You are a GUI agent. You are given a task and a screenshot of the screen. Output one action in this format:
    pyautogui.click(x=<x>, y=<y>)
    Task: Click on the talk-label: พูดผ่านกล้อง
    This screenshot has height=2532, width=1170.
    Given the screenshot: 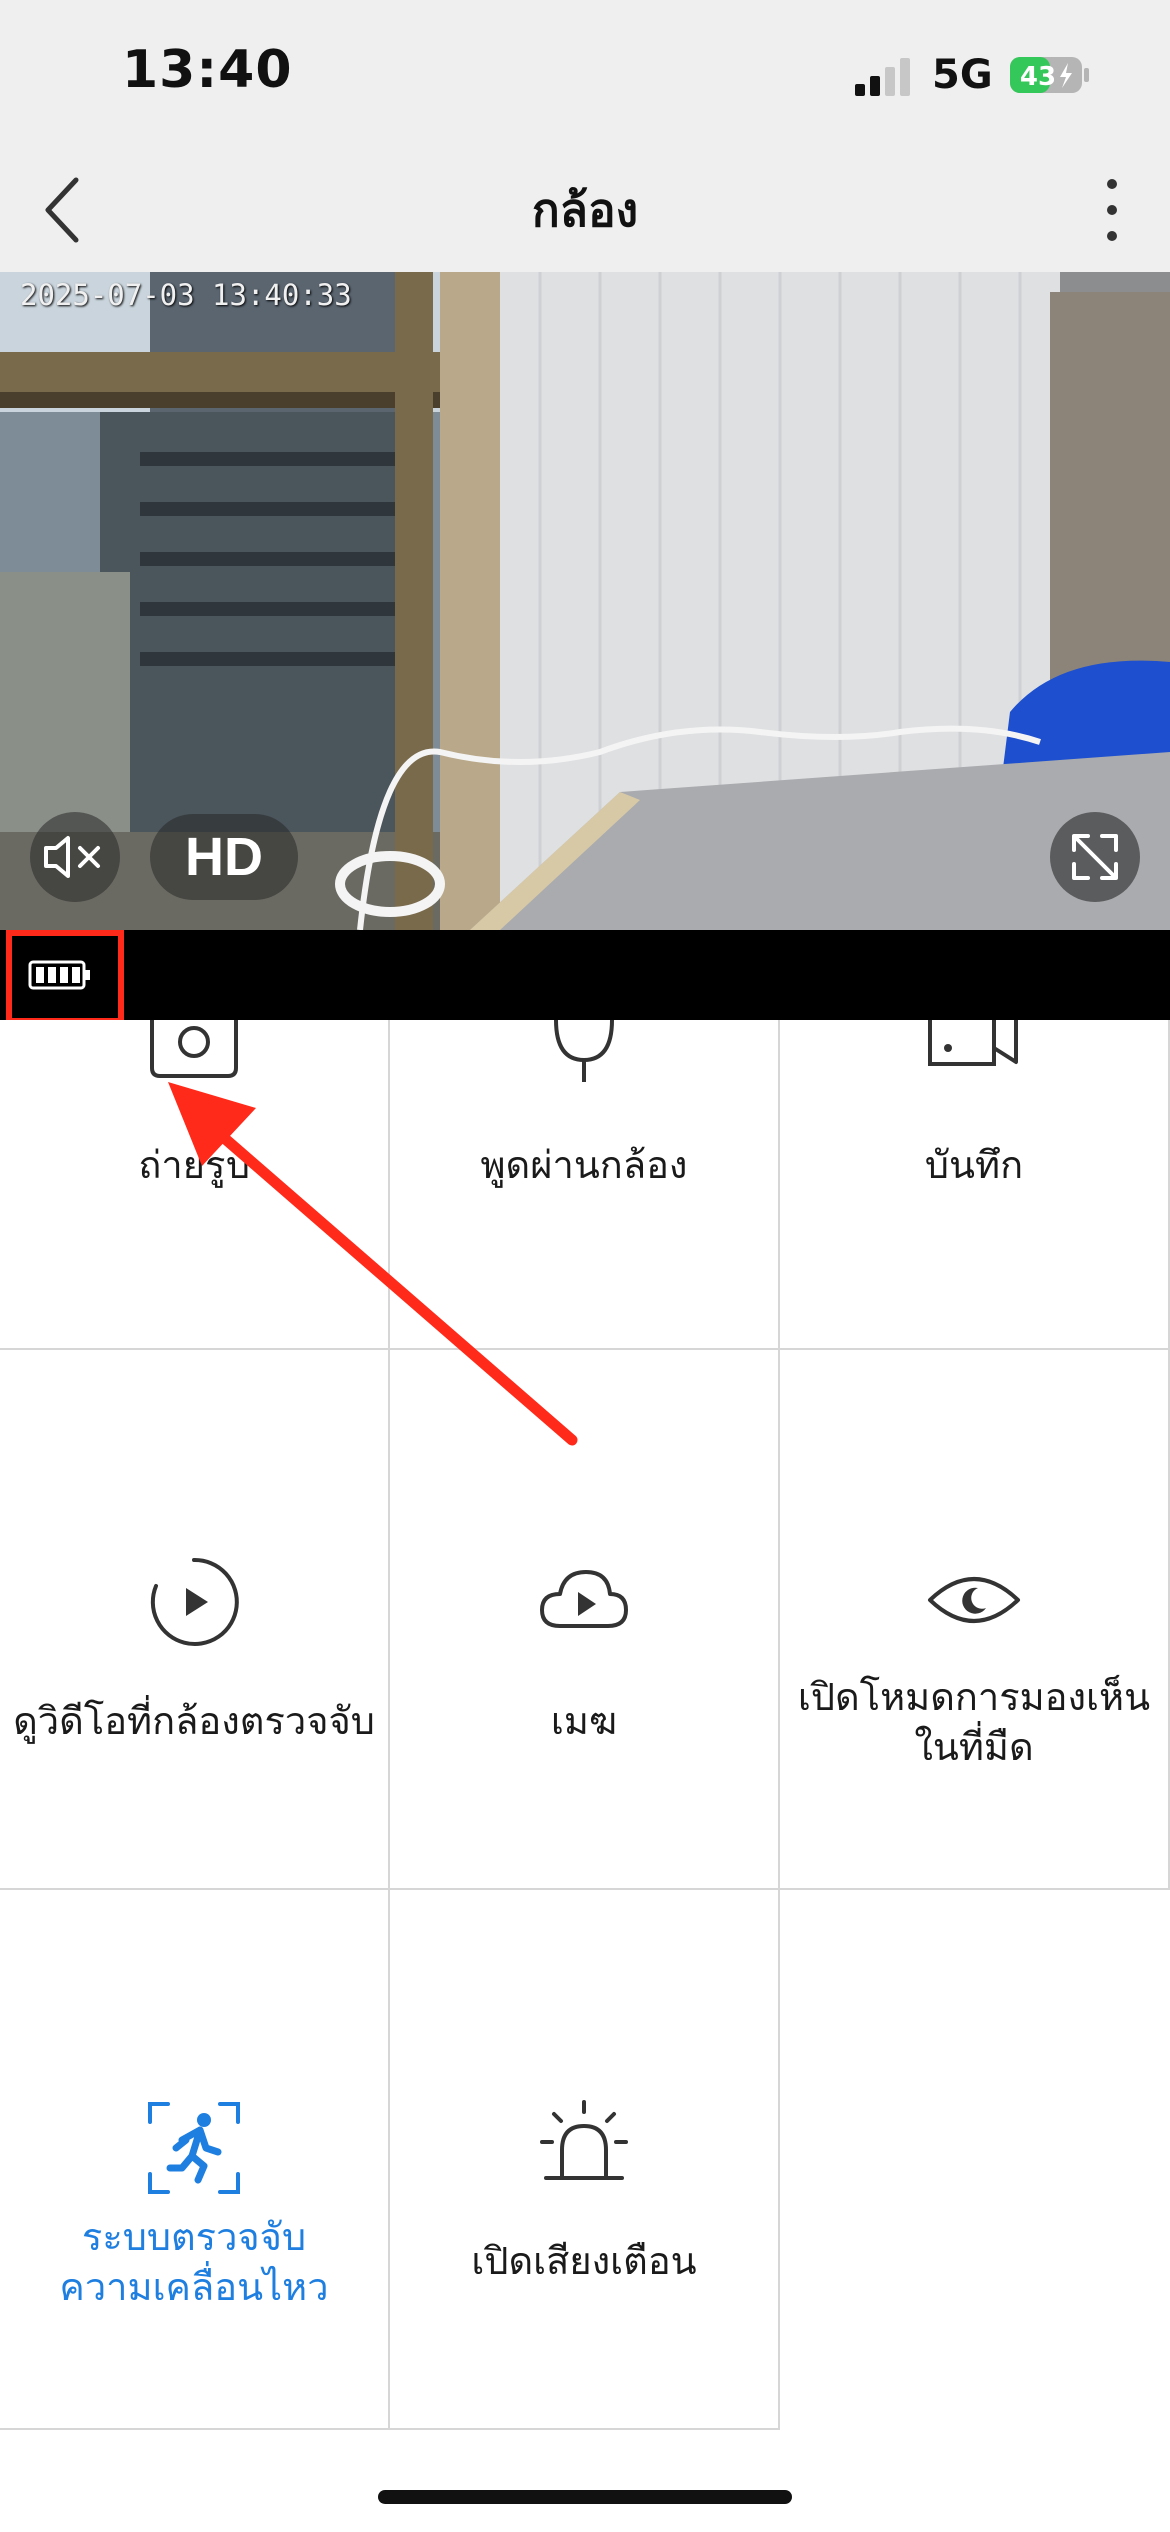 What is the action you would take?
    pyautogui.click(x=584, y=1165)
    